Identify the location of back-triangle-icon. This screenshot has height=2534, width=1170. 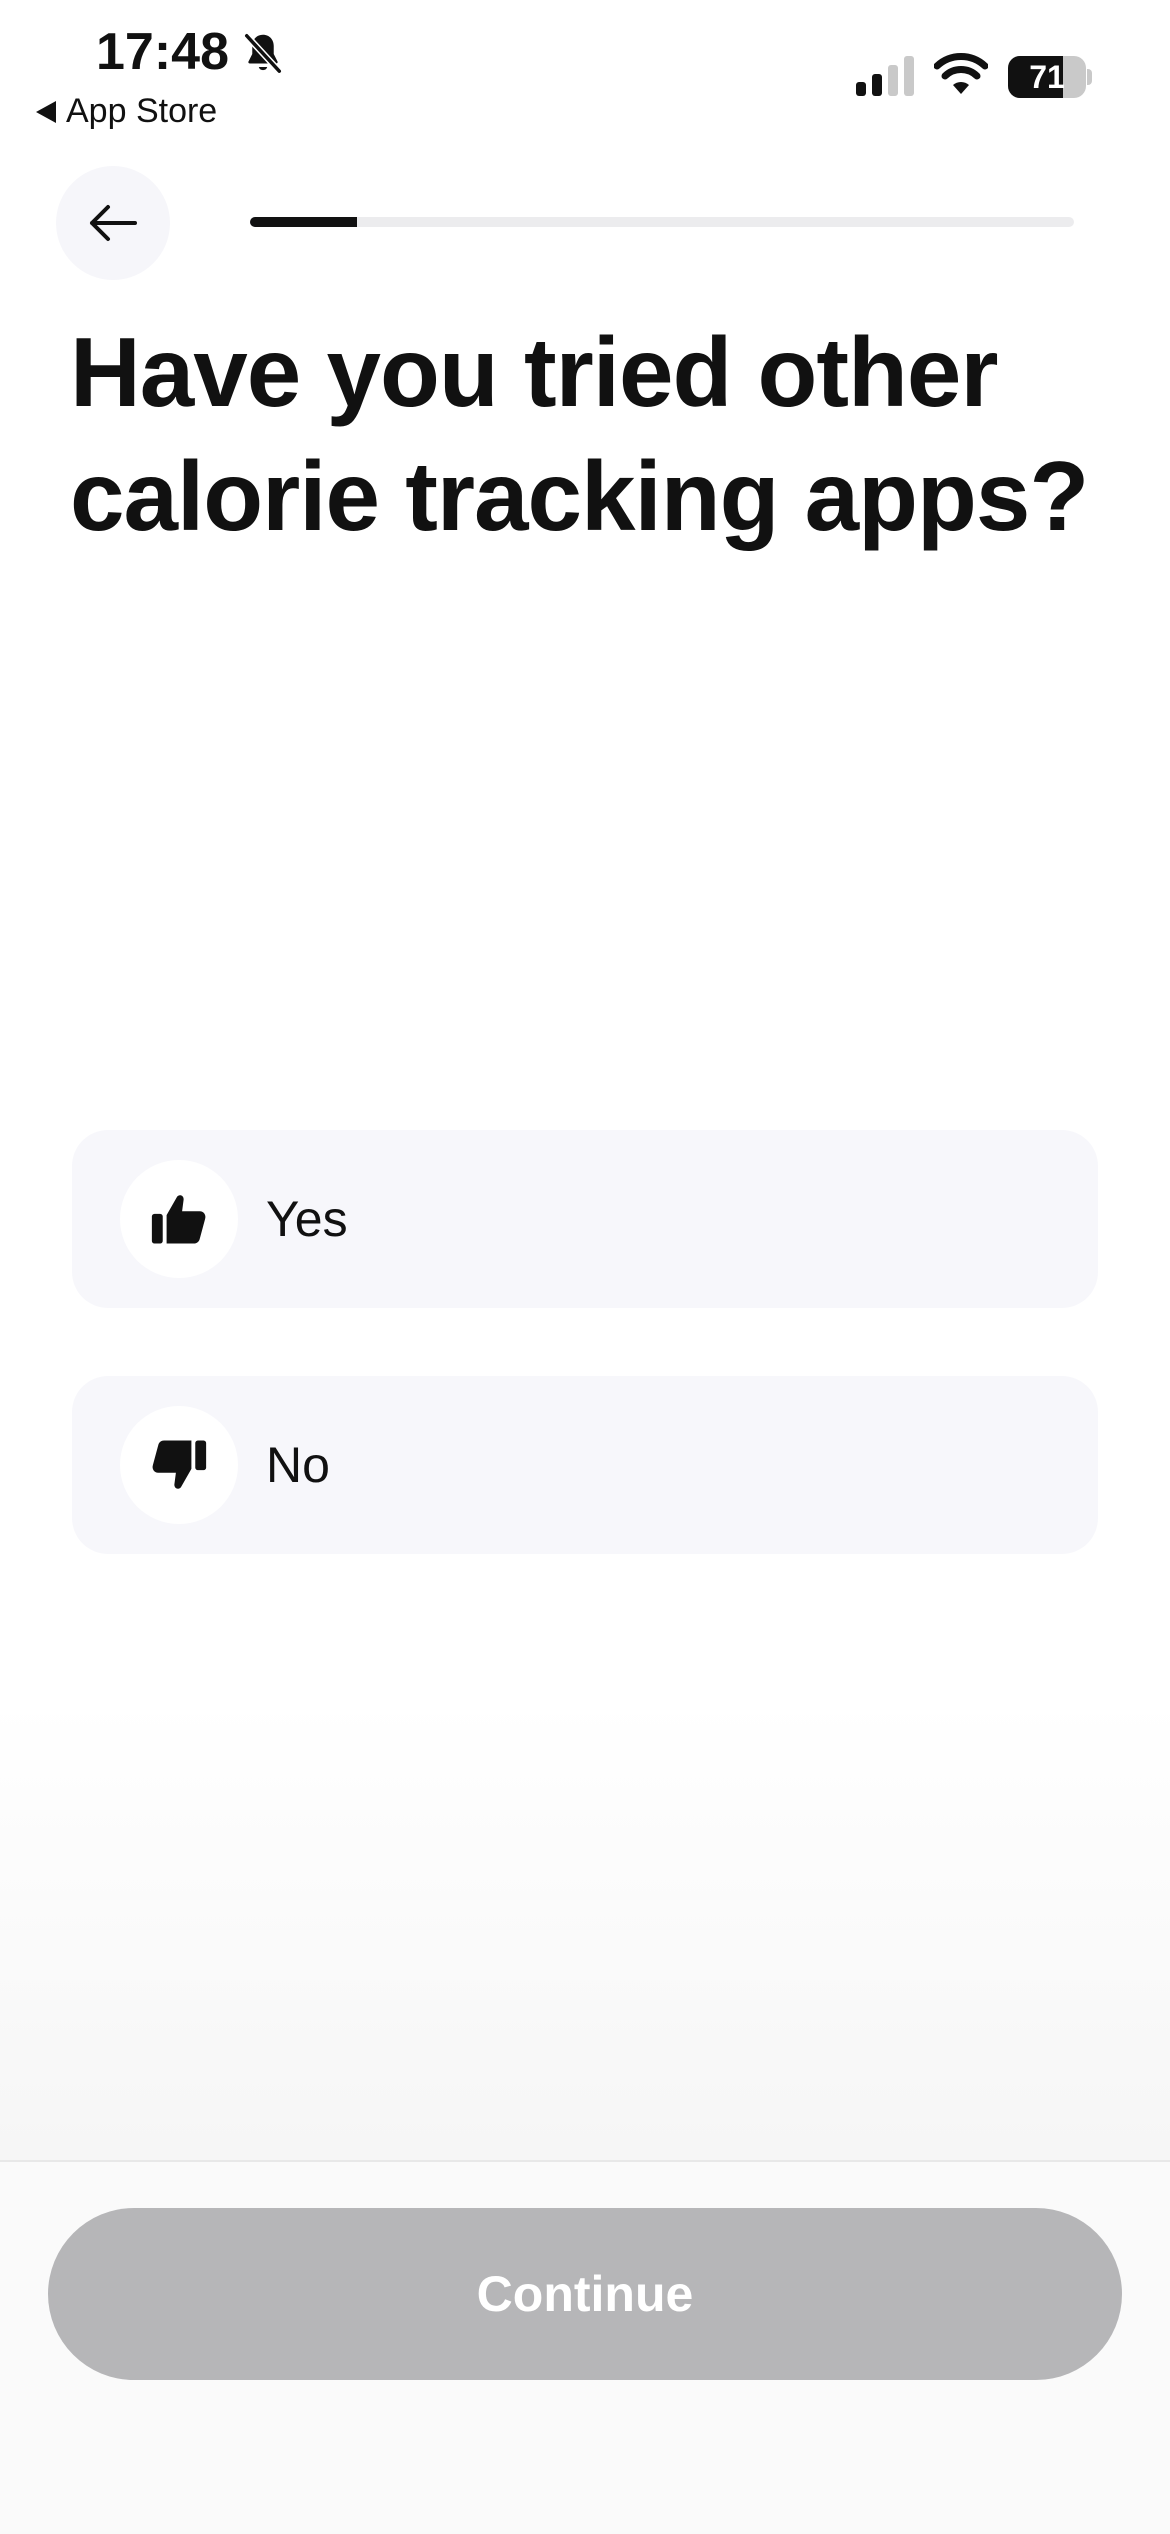
(46, 111).